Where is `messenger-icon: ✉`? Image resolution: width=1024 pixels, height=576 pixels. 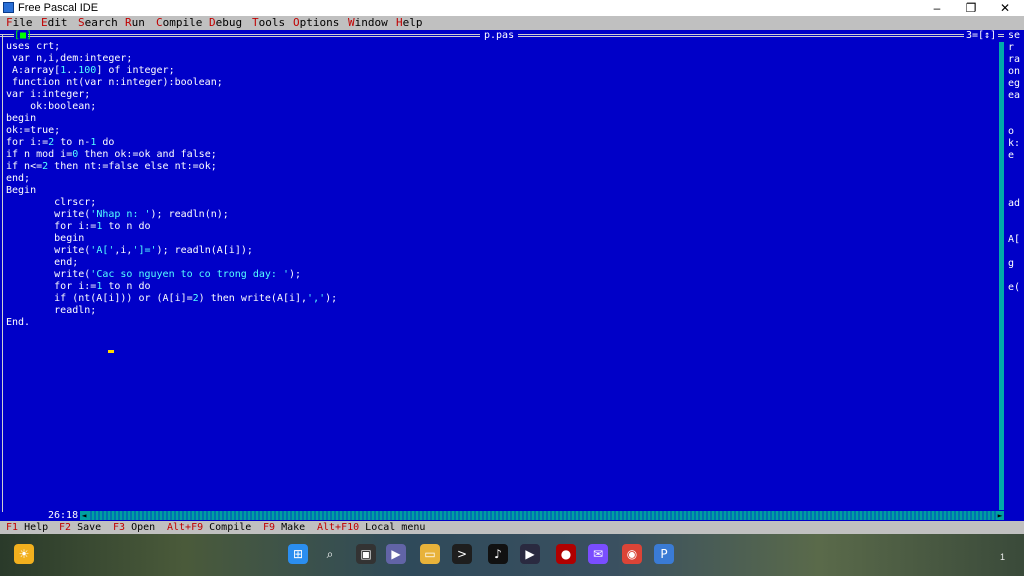
messenger-icon: ✉ is located at coordinates (598, 554).